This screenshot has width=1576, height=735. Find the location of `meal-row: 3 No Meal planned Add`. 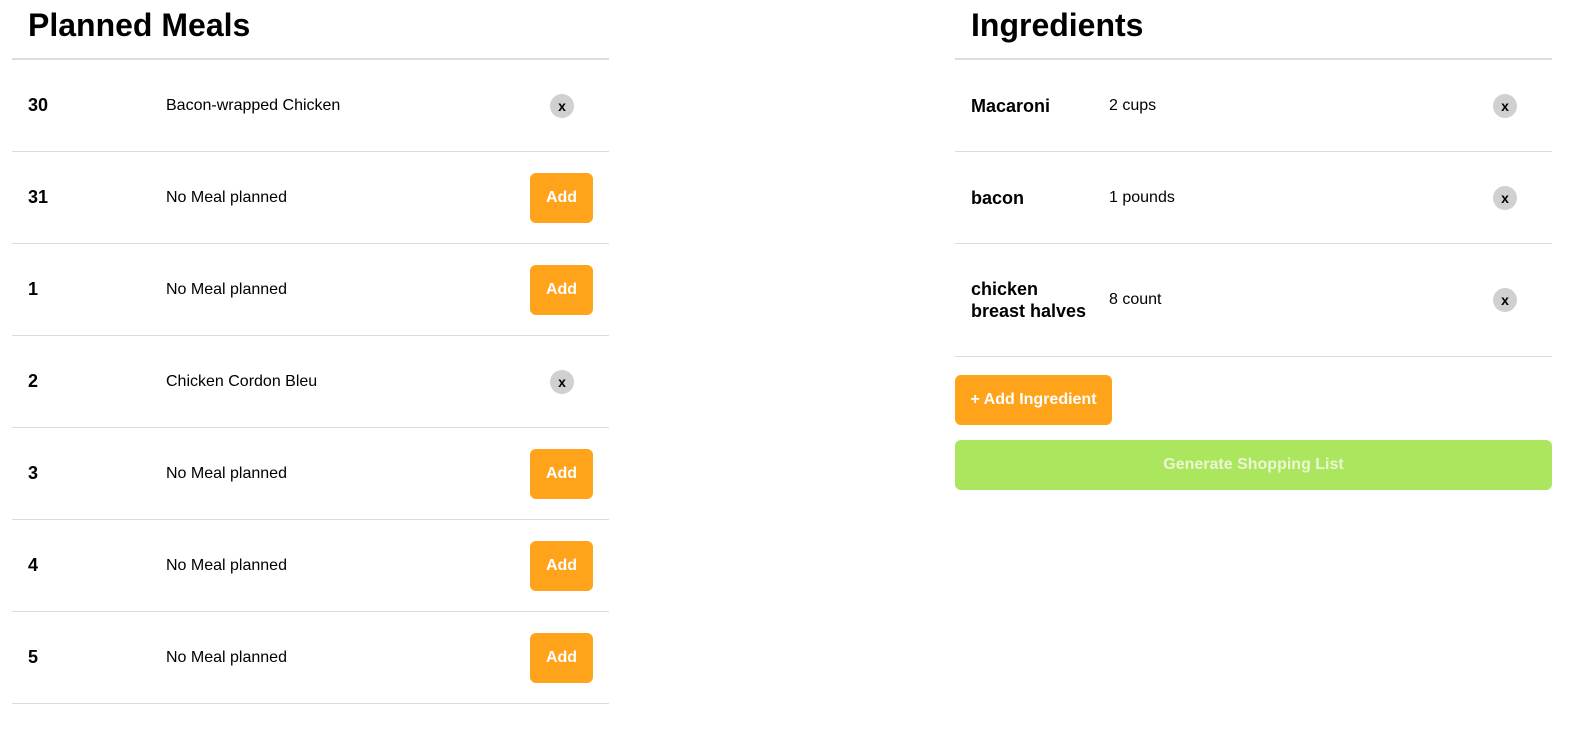

meal-row: 3 No Meal planned Add is located at coordinates (310, 474).